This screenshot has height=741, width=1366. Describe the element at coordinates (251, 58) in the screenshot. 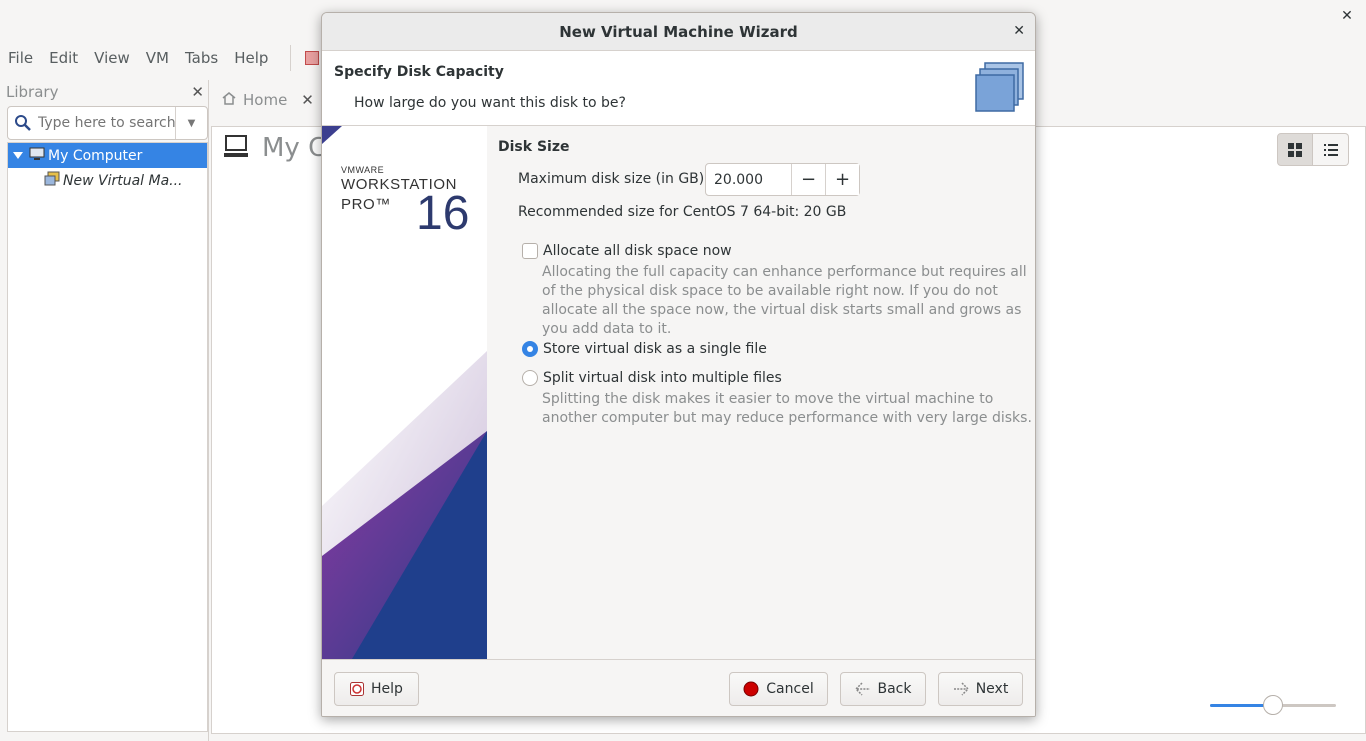

I see `menu-help: Help` at that location.